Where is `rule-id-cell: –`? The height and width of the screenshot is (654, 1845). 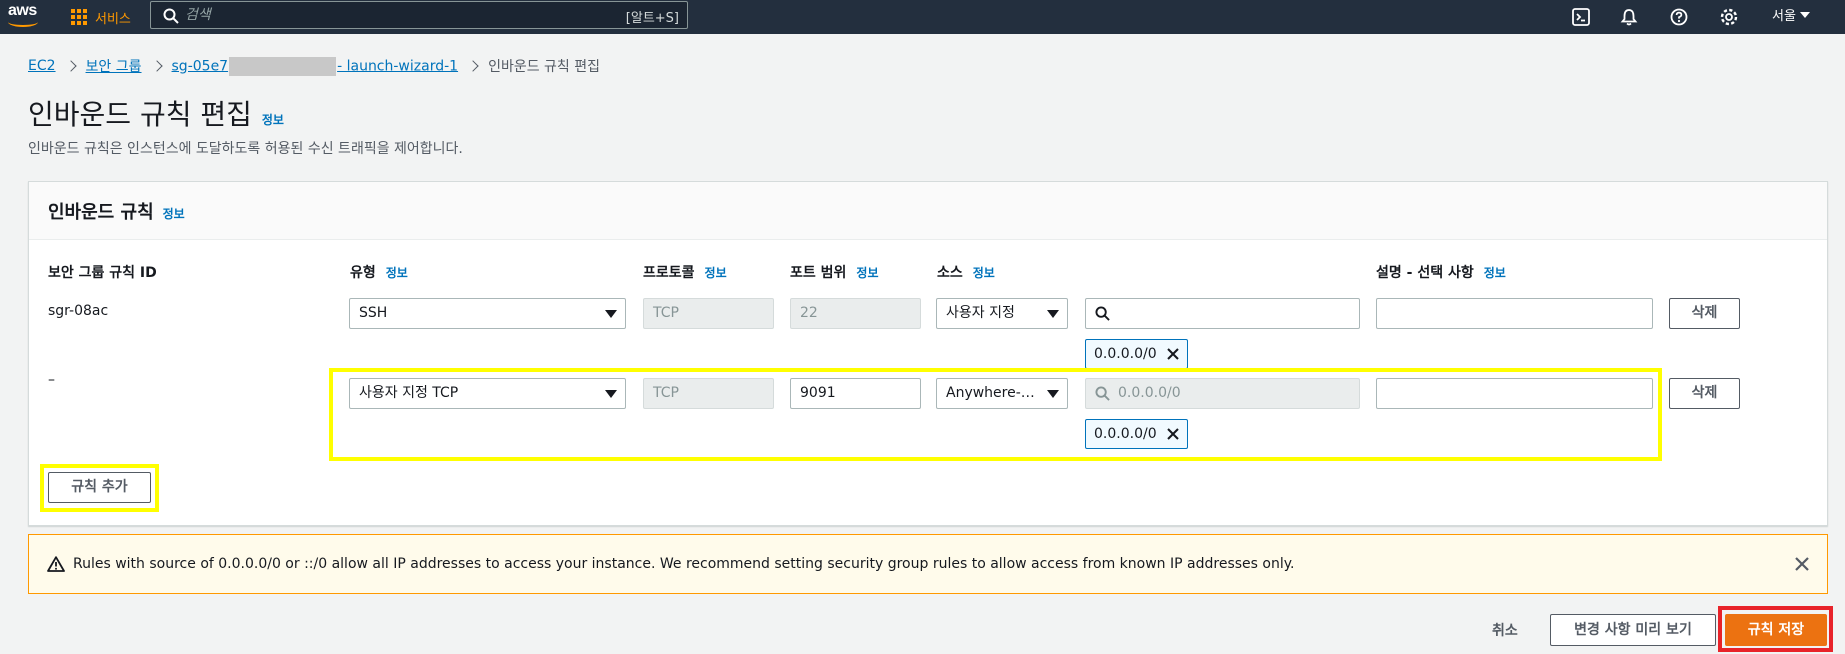
rule-id-cell: – is located at coordinates (51, 380).